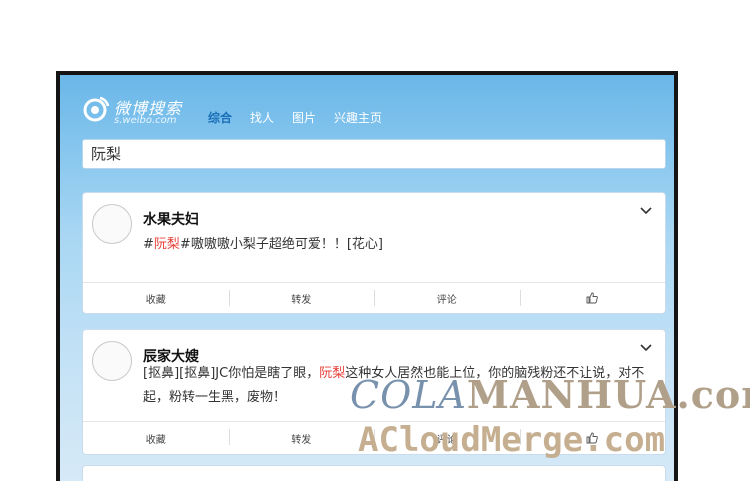 Image resolution: width=750 pixels, height=481 pixels. Describe the element at coordinates (304, 117) in the screenshot. I see `tab-images: 图片` at that location.